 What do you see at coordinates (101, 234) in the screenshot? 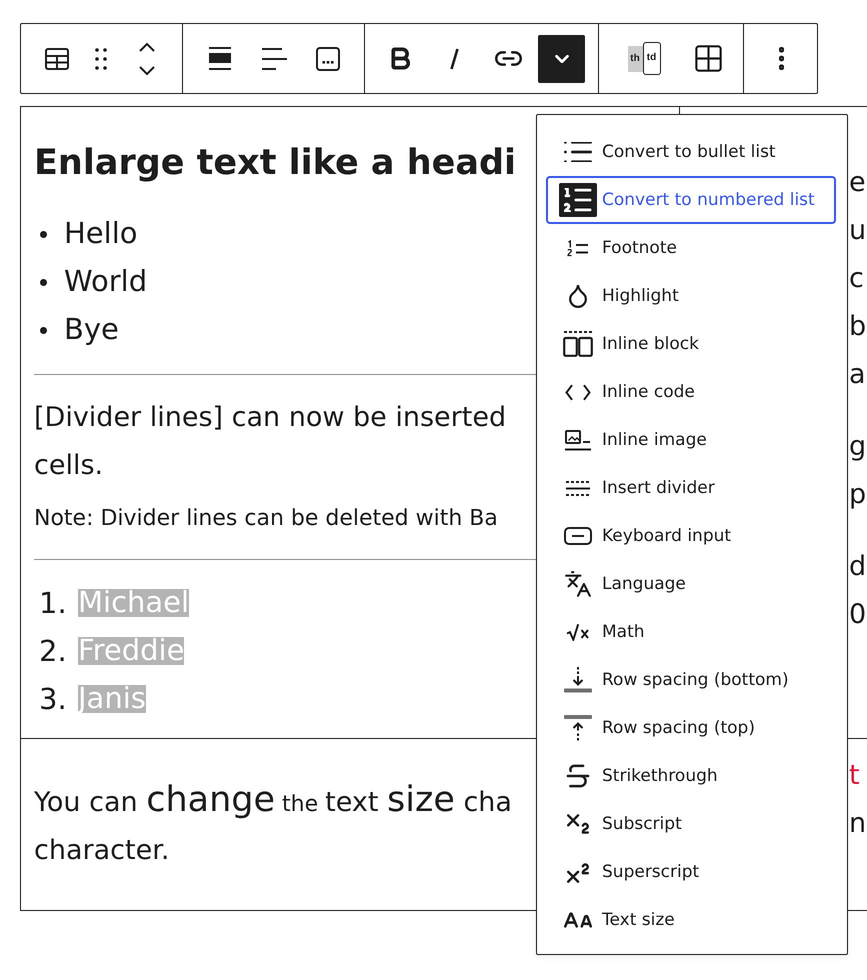
I see `list-item-text: Hello` at bounding box center [101, 234].